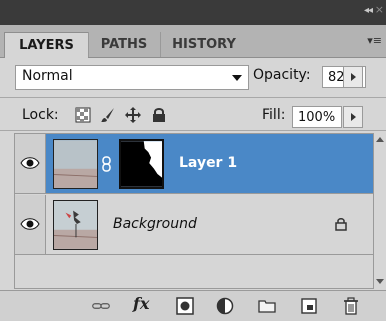 This screenshot has height=321, width=386. I want to click on layer-mask-thumbnail, so click(141, 164).